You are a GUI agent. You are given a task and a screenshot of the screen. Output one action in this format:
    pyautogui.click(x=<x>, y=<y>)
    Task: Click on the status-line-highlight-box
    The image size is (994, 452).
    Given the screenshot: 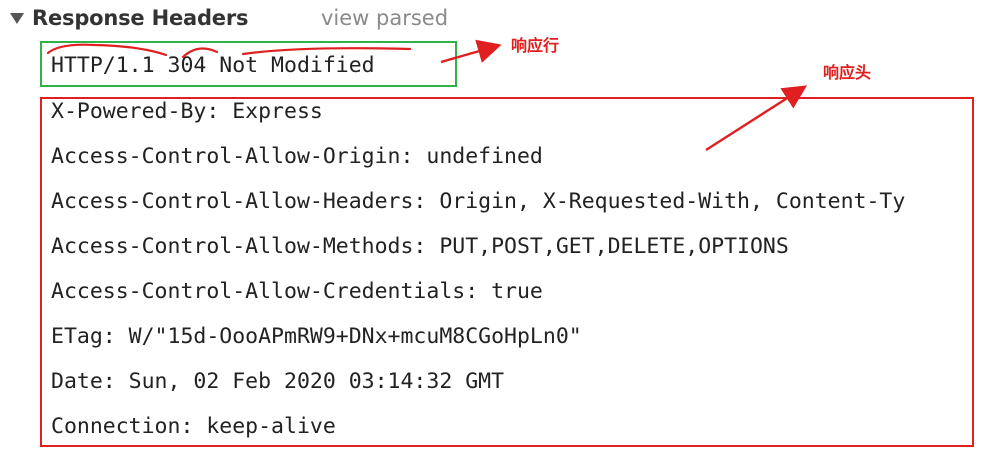 What is the action you would take?
    pyautogui.click(x=248, y=64)
    